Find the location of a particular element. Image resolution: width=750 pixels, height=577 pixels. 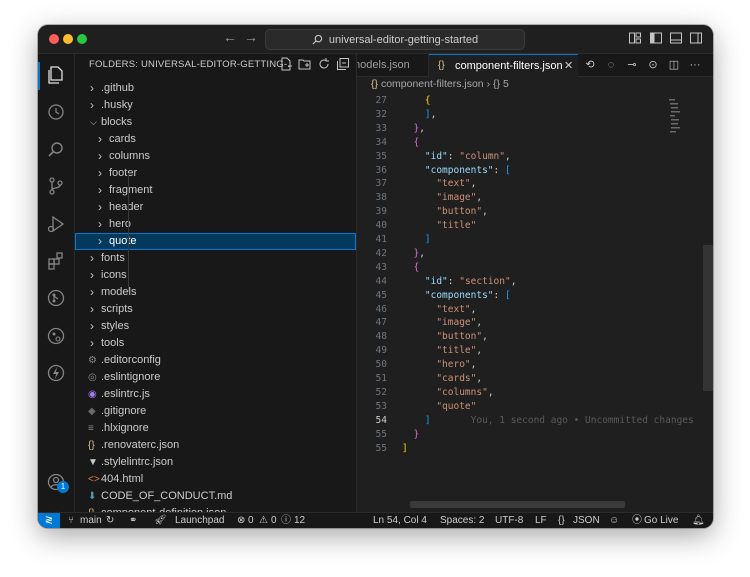

file-item: <> 404.html is located at coordinates (215, 479).